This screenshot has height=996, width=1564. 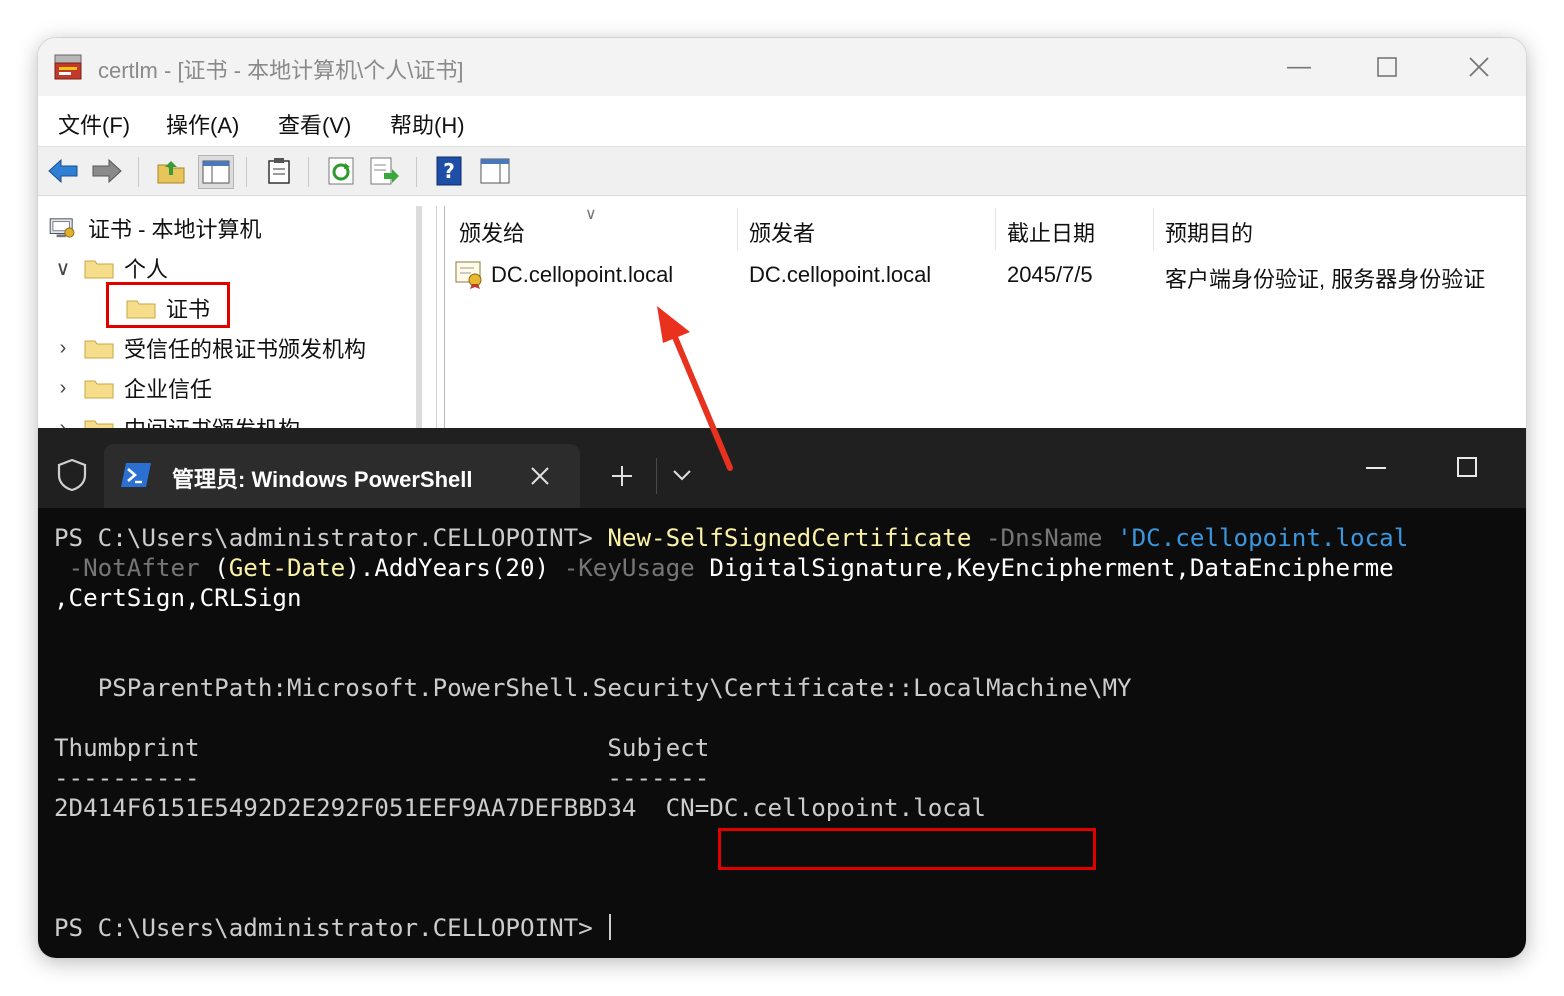 What do you see at coordinates (695, 388) in the screenshot?
I see `annotation-arrow-icon` at bounding box center [695, 388].